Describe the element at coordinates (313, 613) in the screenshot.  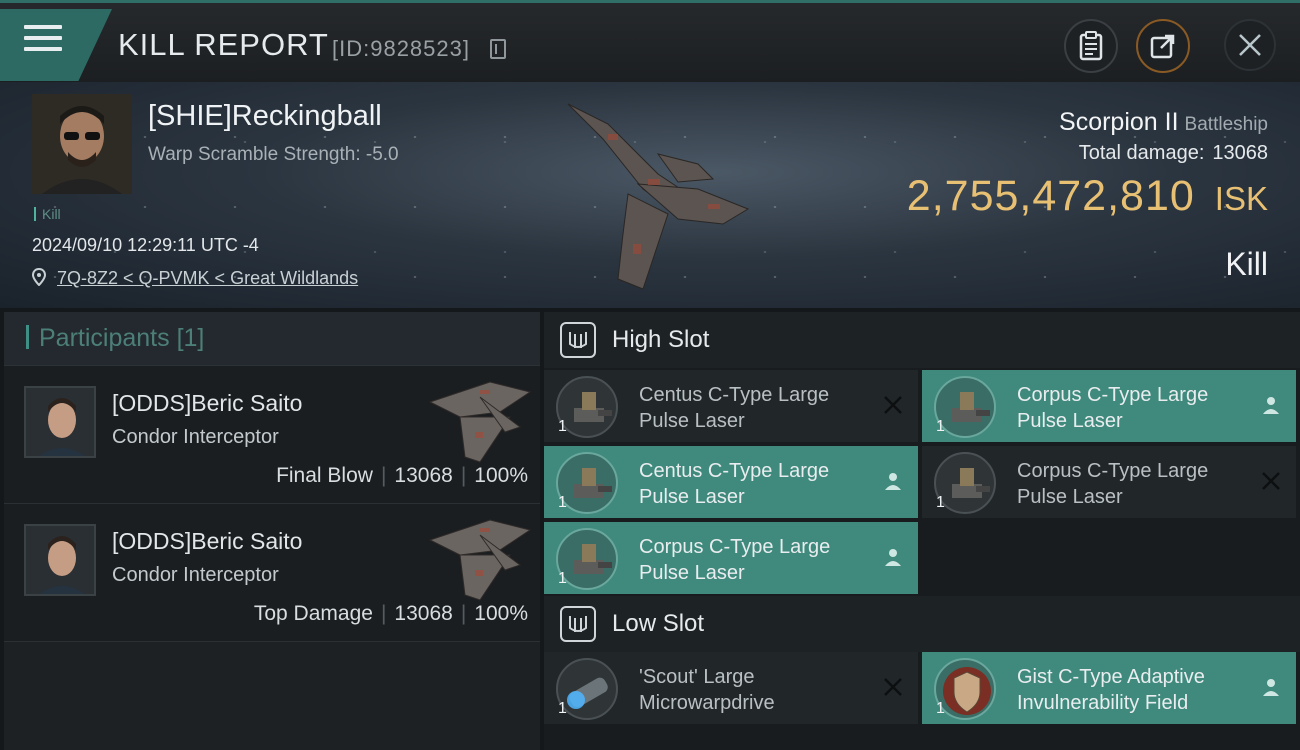
I see `participant-role: Top Damage` at that location.